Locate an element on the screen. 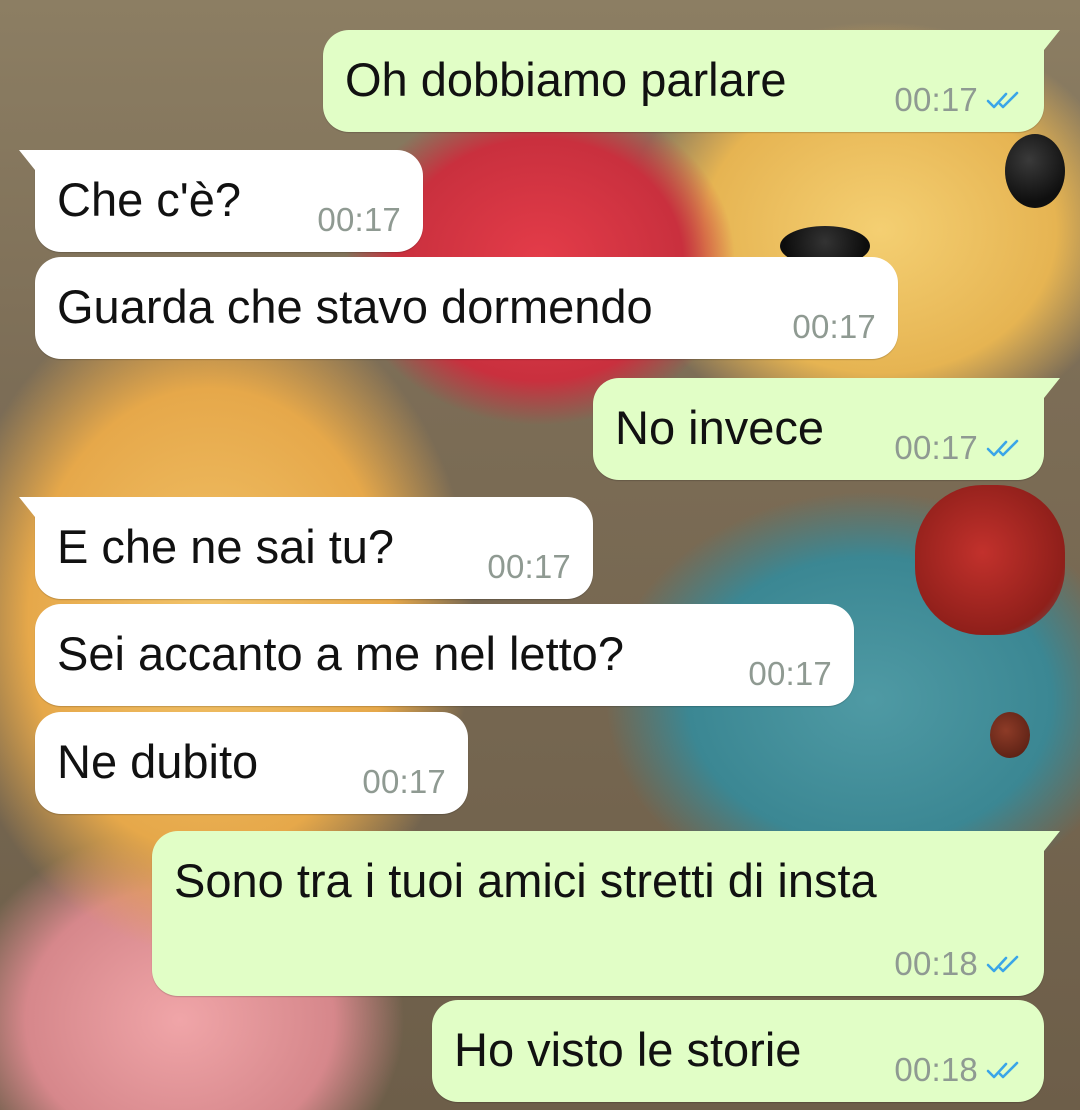  message-text: Oh dobbiamo parlare is located at coordinates (566, 79).